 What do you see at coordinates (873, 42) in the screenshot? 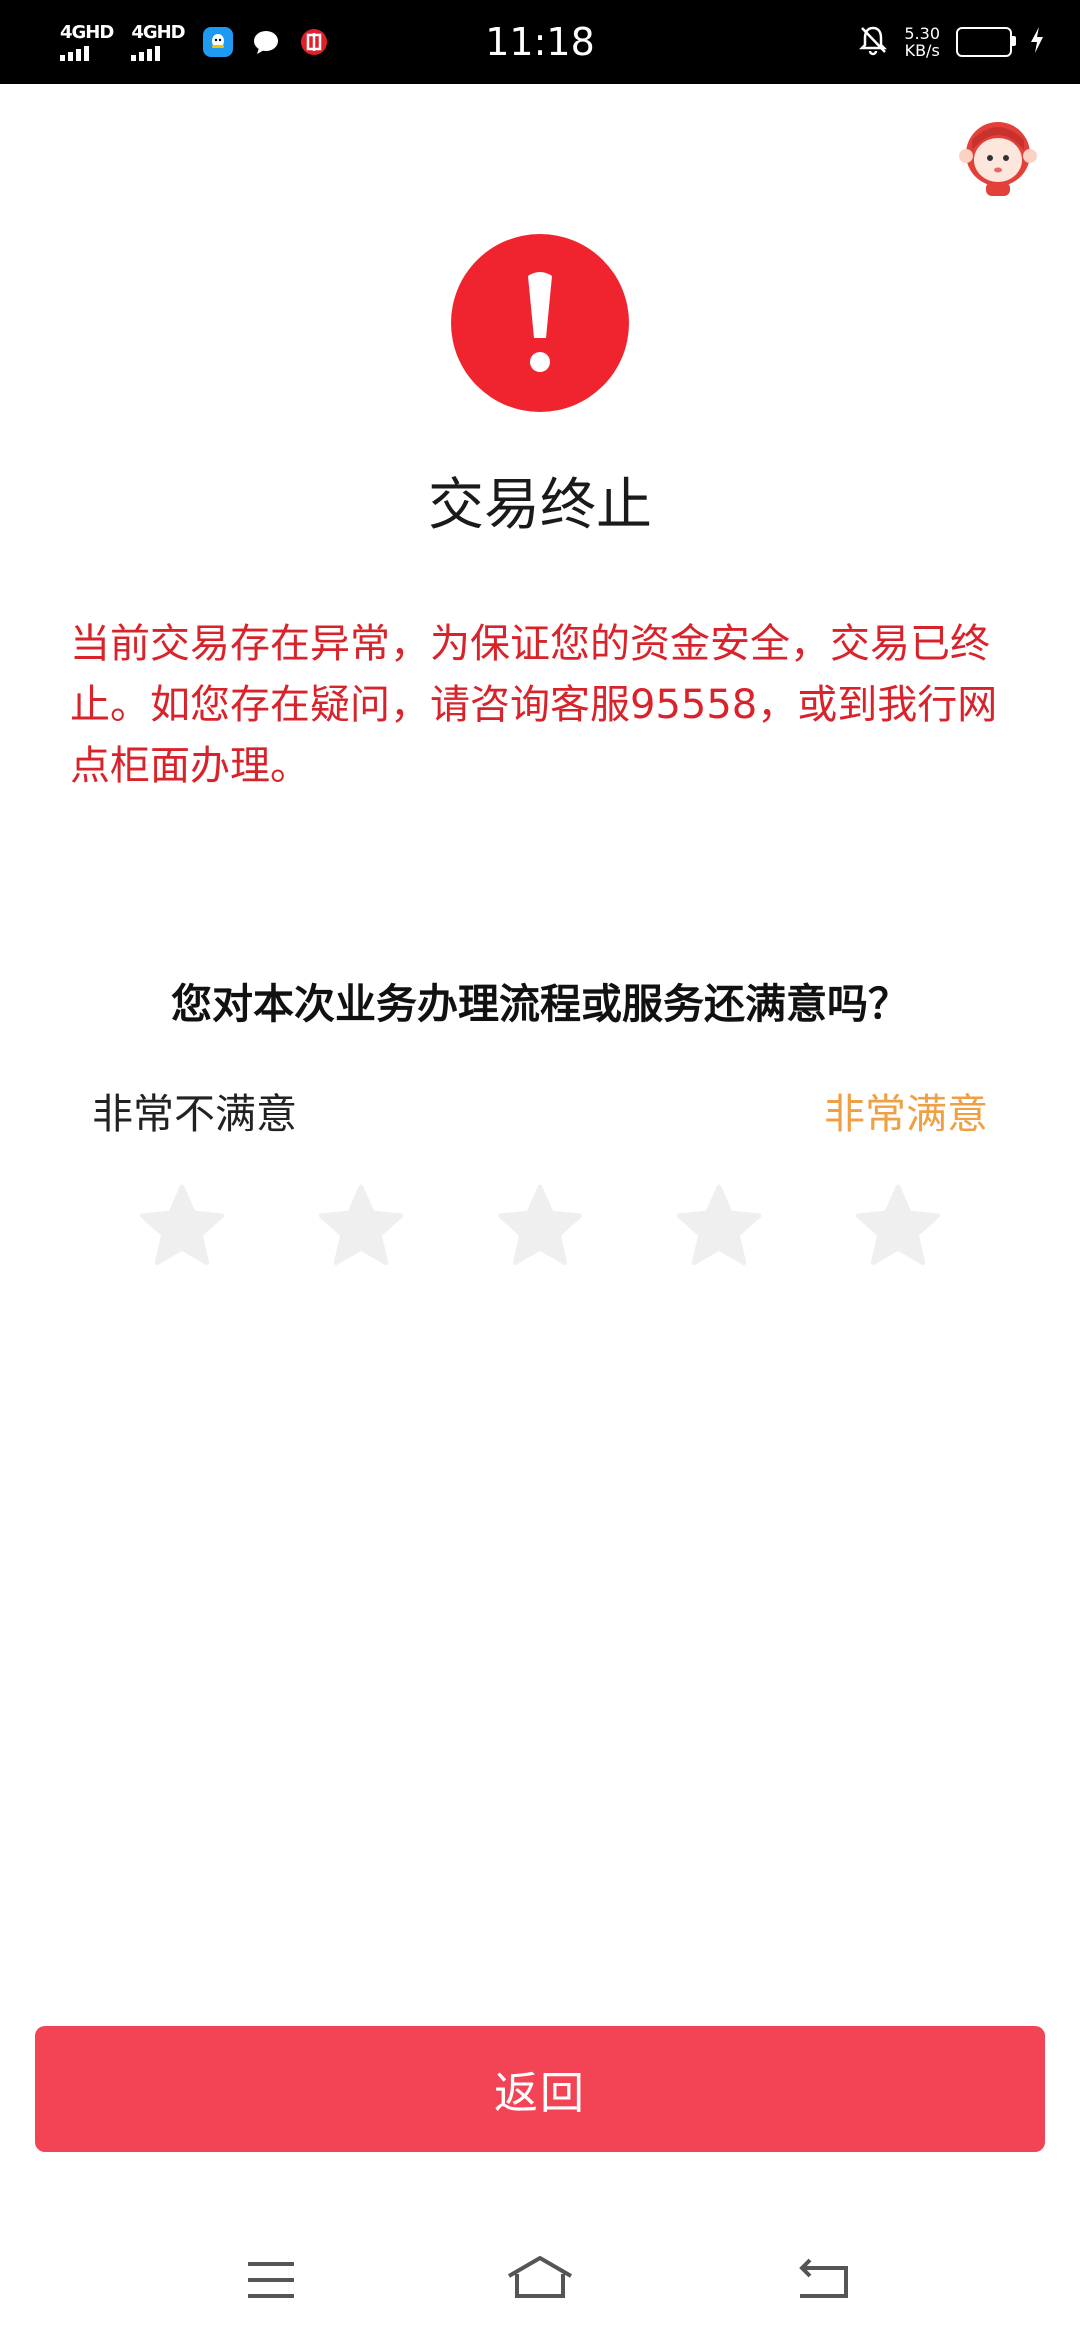
I see `mute-bell-icon` at bounding box center [873, 42].